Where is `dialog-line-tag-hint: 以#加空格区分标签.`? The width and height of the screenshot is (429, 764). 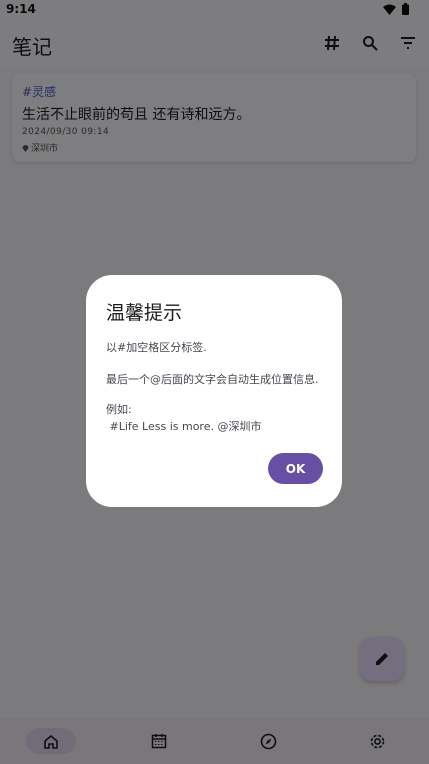
dialog-line-tag-hint: 以#加空格区分标签. is located at coordinates (156, 347).